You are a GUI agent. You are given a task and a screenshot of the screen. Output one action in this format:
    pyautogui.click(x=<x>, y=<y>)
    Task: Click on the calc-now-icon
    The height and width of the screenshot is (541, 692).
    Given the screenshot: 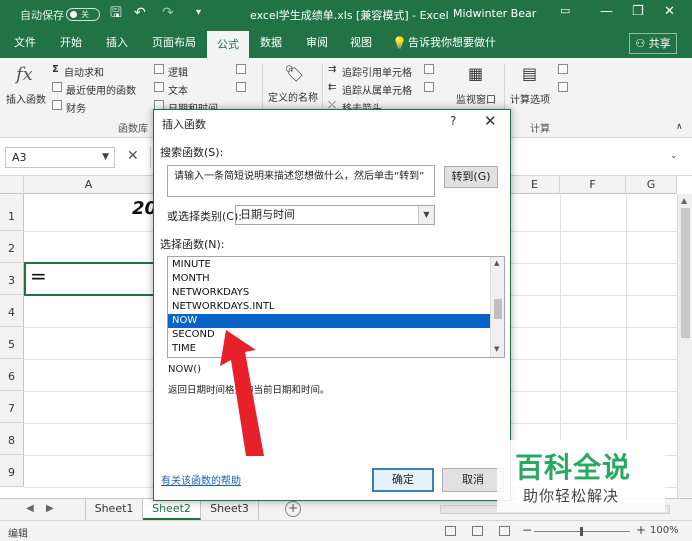 What is the action you would take?
    pyautogui.click(x=563, y=69)
    